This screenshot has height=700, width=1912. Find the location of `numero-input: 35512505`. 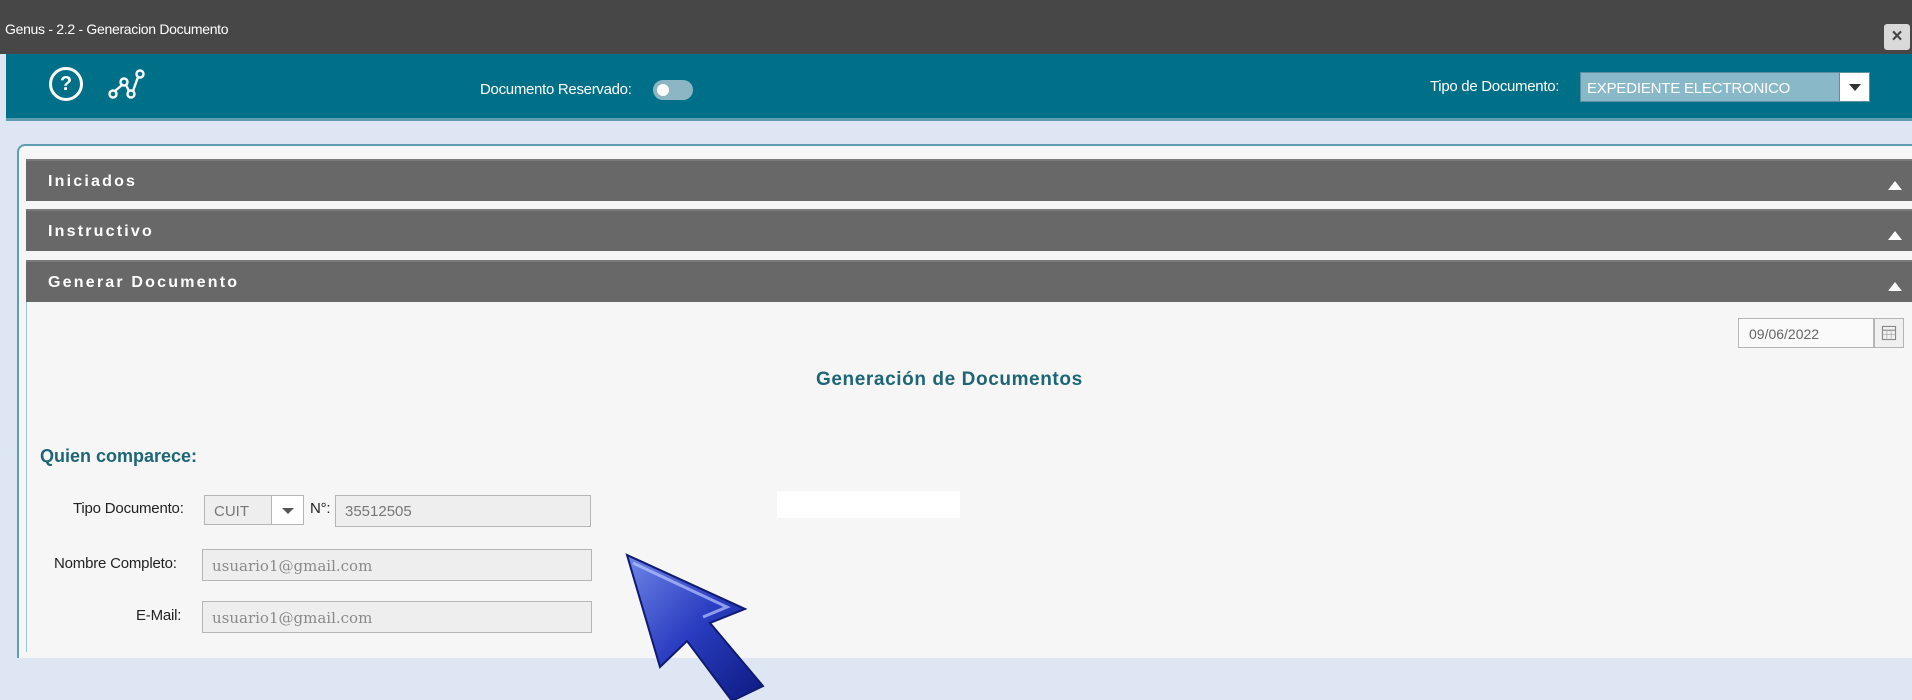

numero-input: 35512505 is located at coordinates (463, 511).